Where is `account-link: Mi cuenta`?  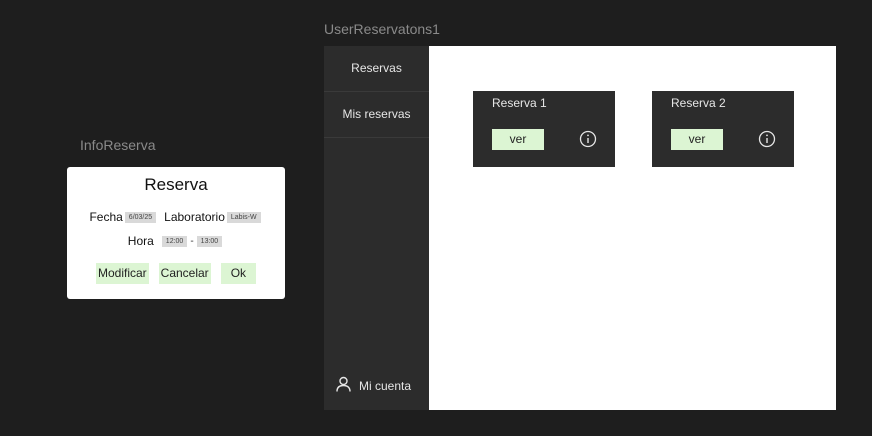 account-link: Mi cuenta is located at coordinates (373, 385).